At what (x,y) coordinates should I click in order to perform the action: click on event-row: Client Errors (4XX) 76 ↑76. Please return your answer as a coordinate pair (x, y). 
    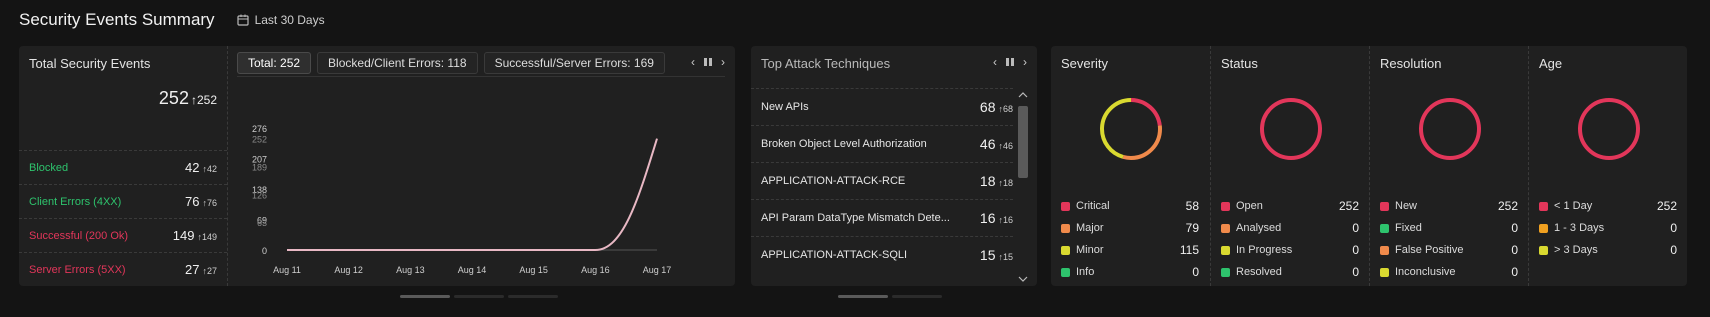
    Looking at the image, I should click on (123, 201).